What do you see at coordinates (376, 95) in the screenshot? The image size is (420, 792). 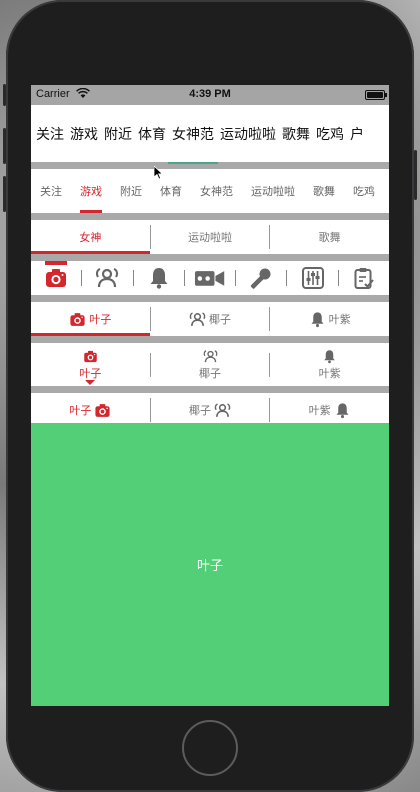 I see `battery-icon` at bounding box center [376, 95].